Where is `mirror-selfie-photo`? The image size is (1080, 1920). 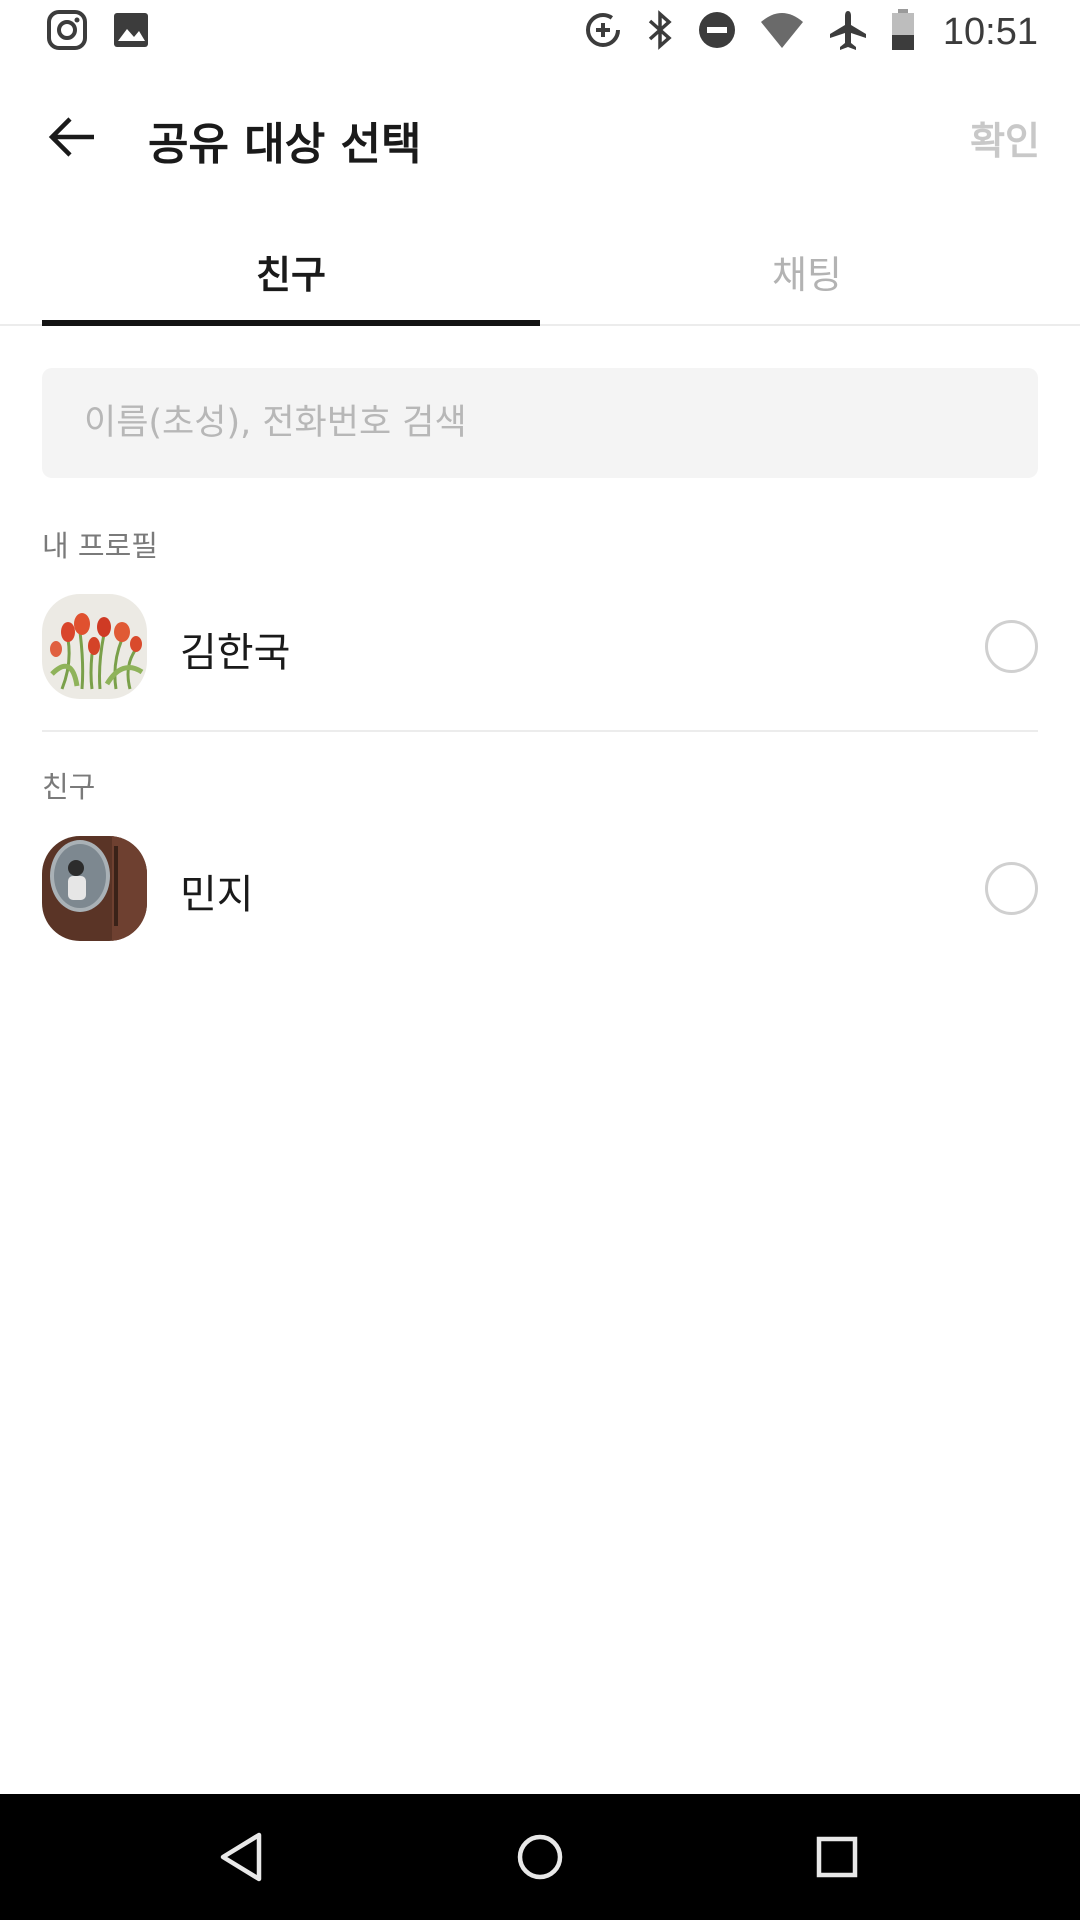
mirror-selfie-photo is located at coordinates (94, 888).